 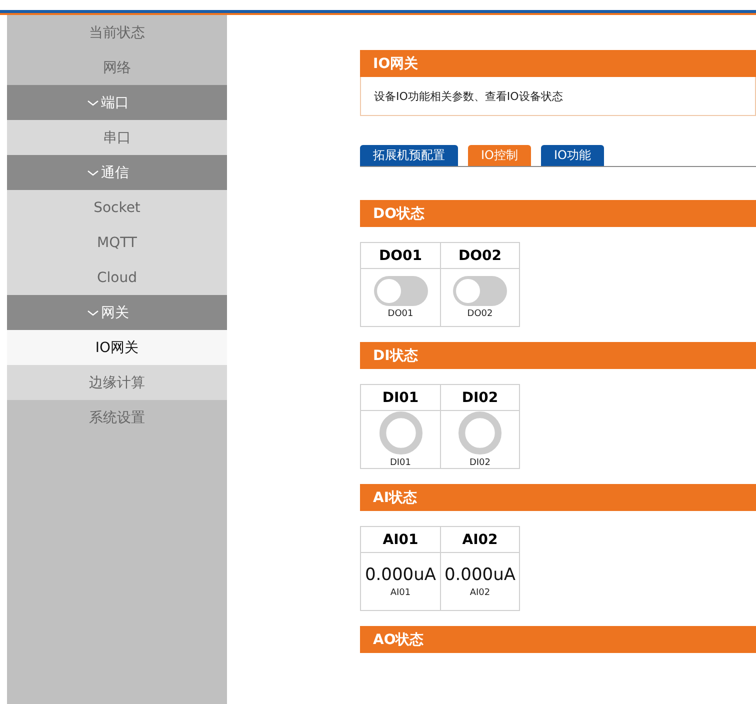 I want to click on section-header: DO状态, so click(x=558, y=213).